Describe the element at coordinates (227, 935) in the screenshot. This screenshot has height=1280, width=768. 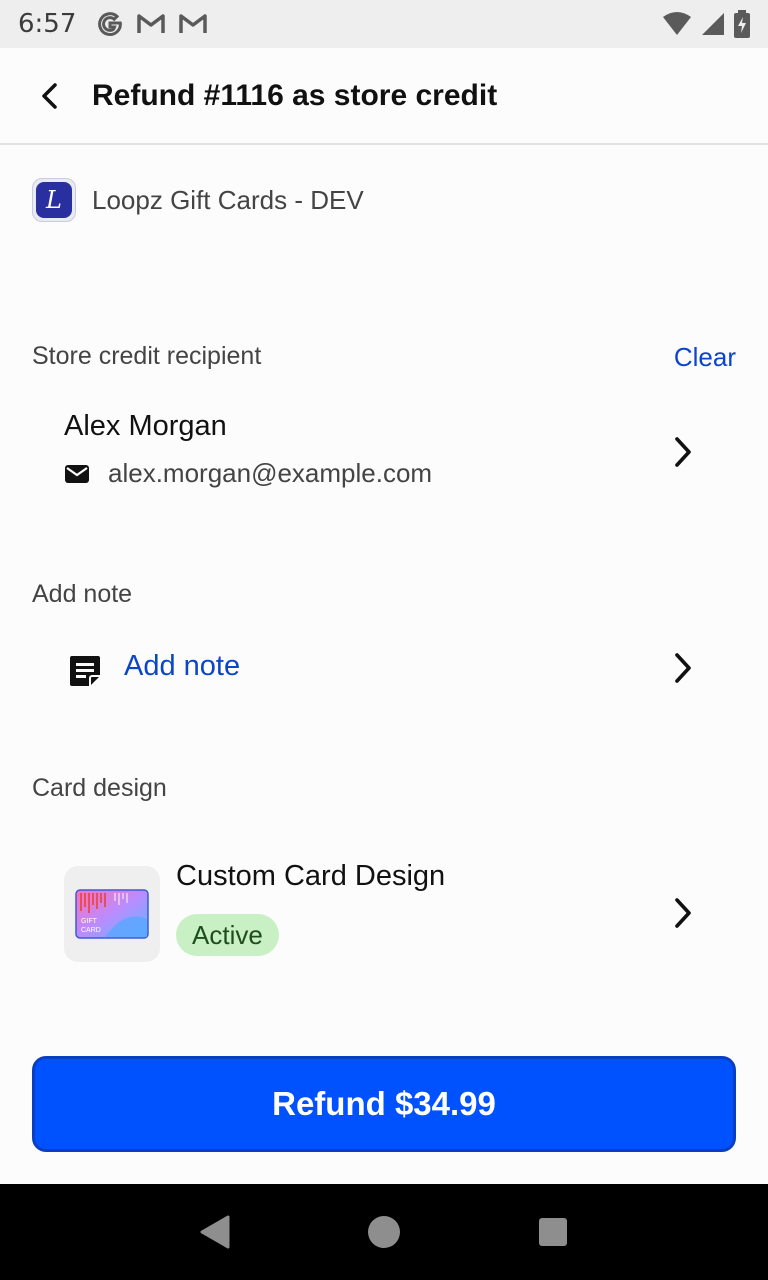
I see `status-badge: Active` at that location.